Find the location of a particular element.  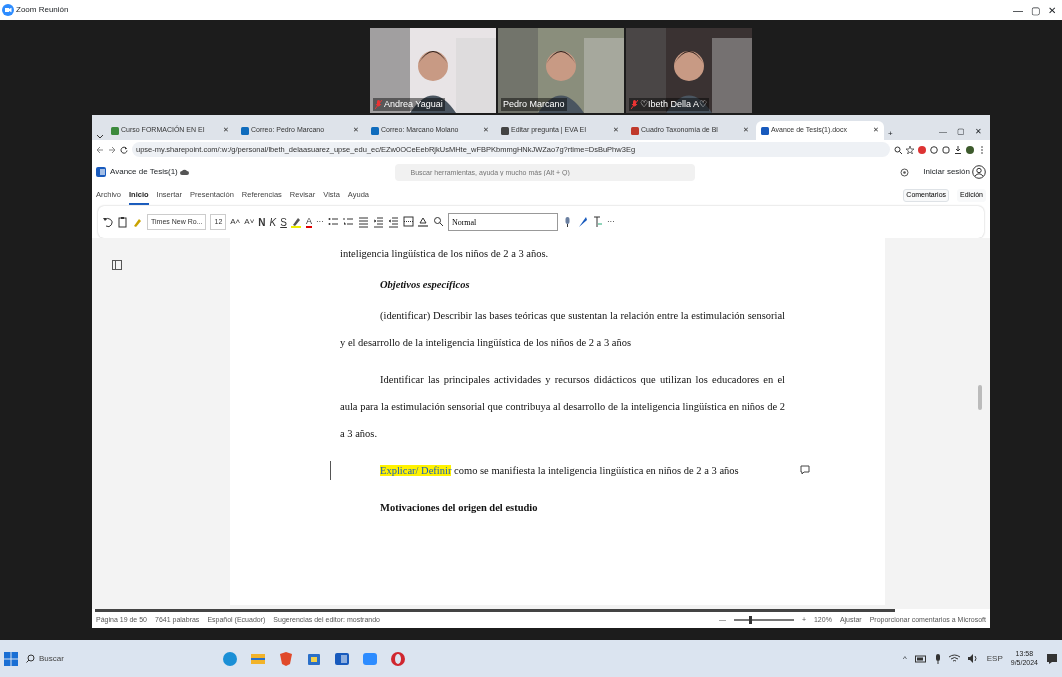

settings-icon is located at coordinates (905, 172).